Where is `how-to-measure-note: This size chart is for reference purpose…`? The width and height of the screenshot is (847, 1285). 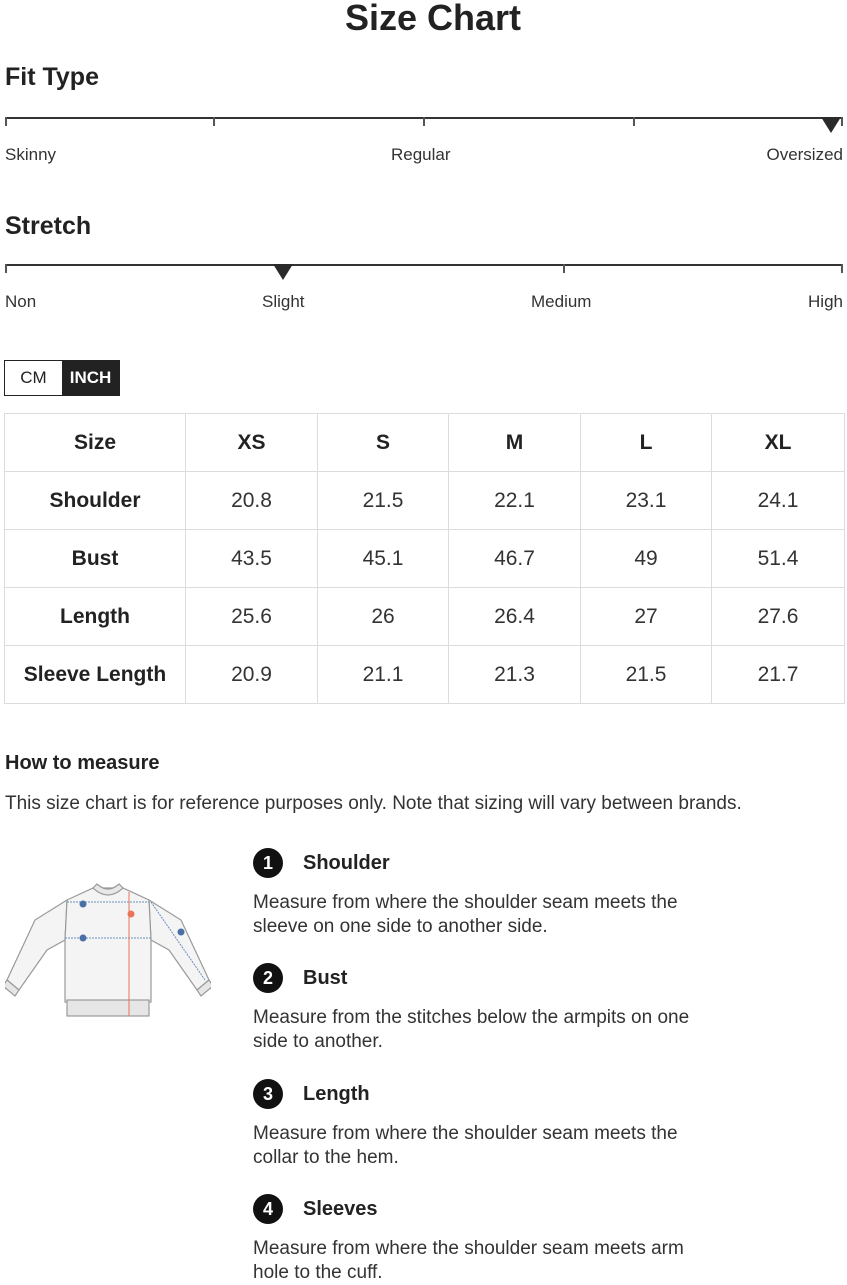 how-to-measure-note: This size chart is for reference purpose… is located at coordinates (373, 803).